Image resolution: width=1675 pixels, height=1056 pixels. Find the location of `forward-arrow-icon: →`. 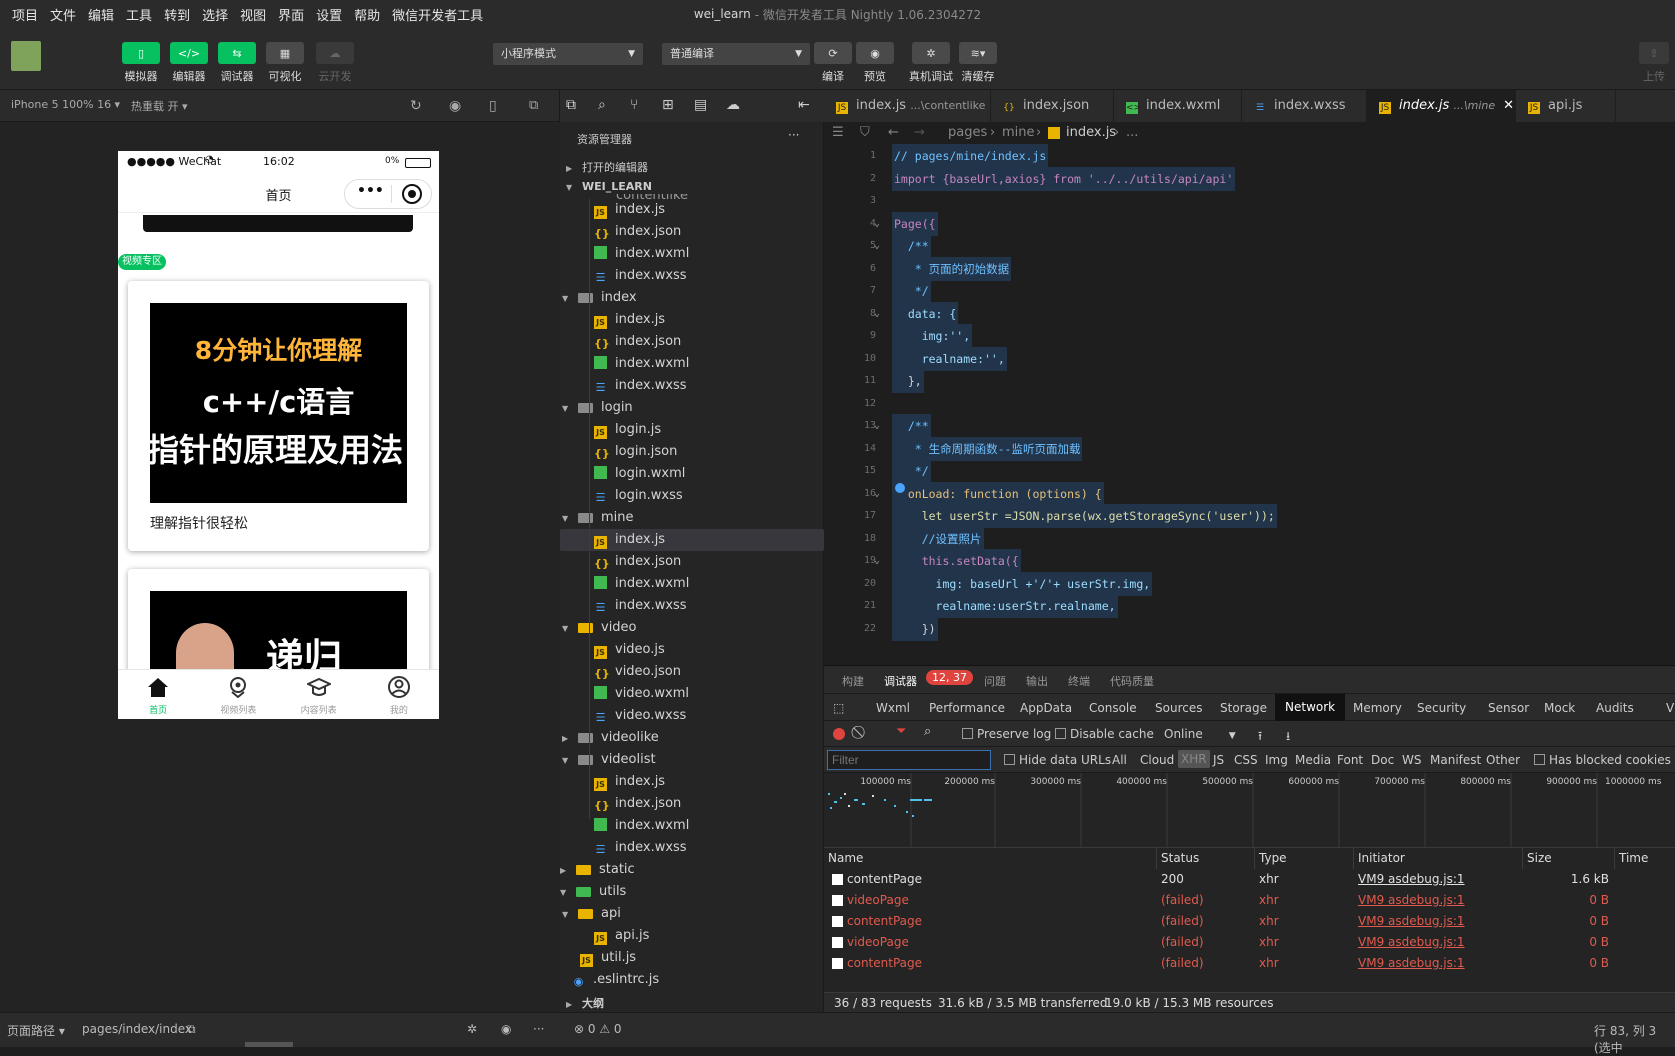

forward-arrow-icon: → is located at coordinates (919, 133).